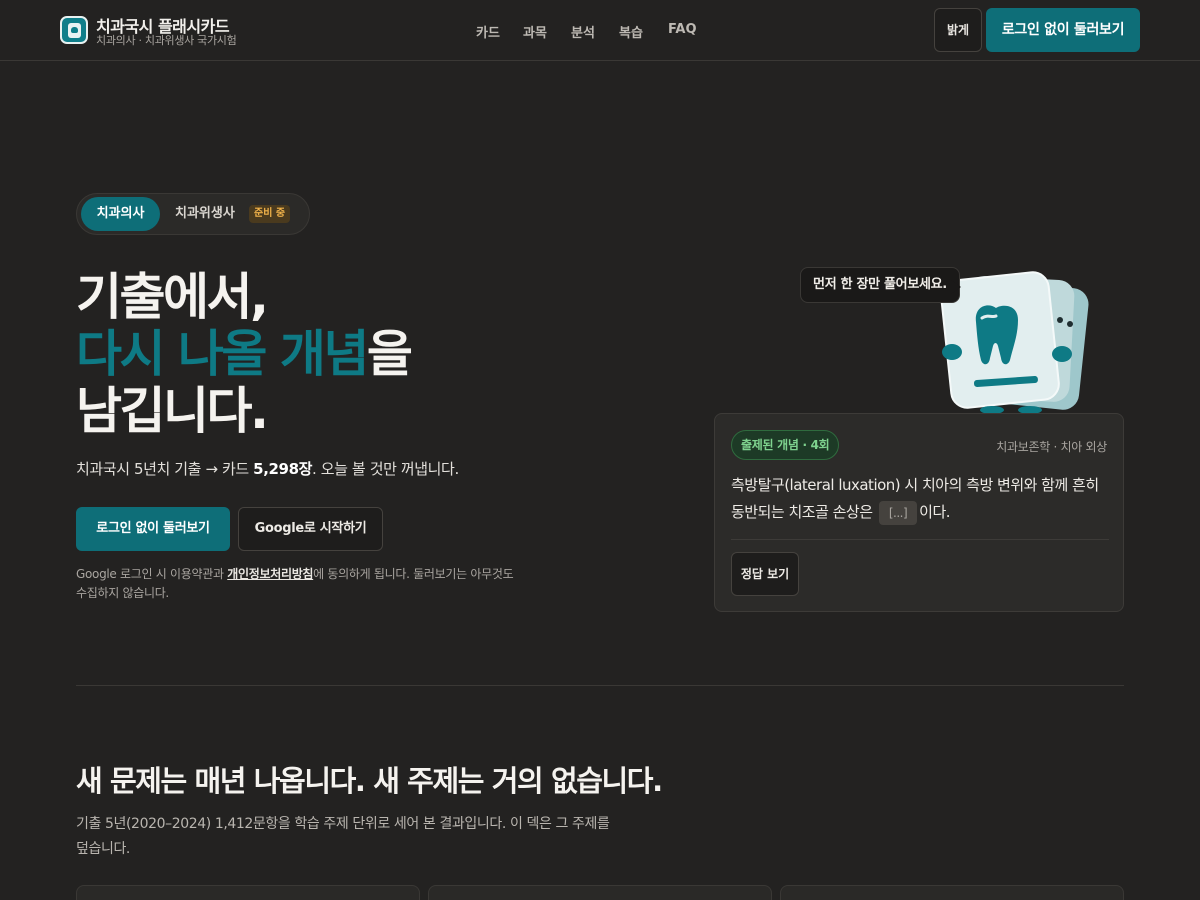 Image resolution: width=1200 pixels, height=900 pixels. I want to click on hero-title-particle: 을, so click(389, 354).